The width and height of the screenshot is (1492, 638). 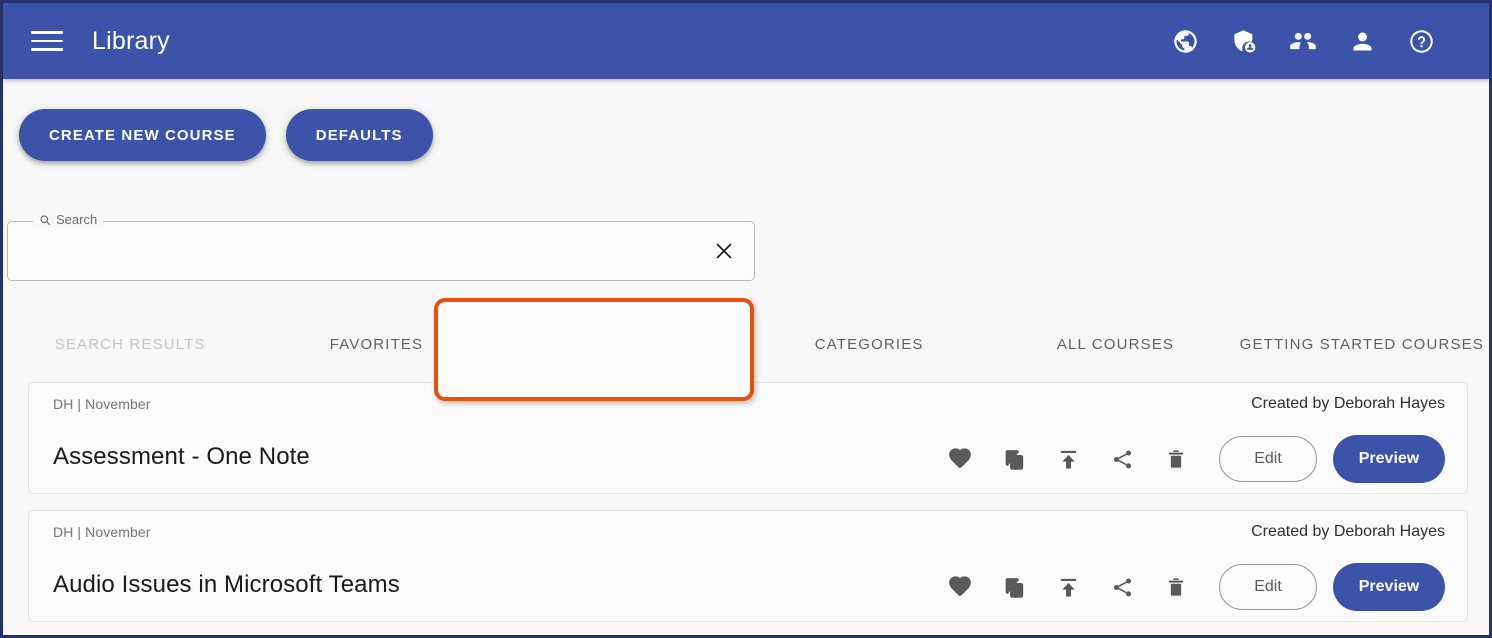 I want to click on tab-all-courses: ALL COURSES, so click(x=1115, y=344).